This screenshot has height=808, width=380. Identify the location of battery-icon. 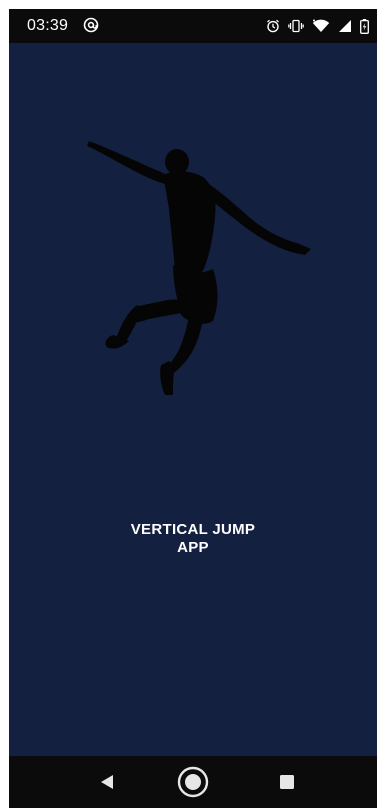
(364, 26).